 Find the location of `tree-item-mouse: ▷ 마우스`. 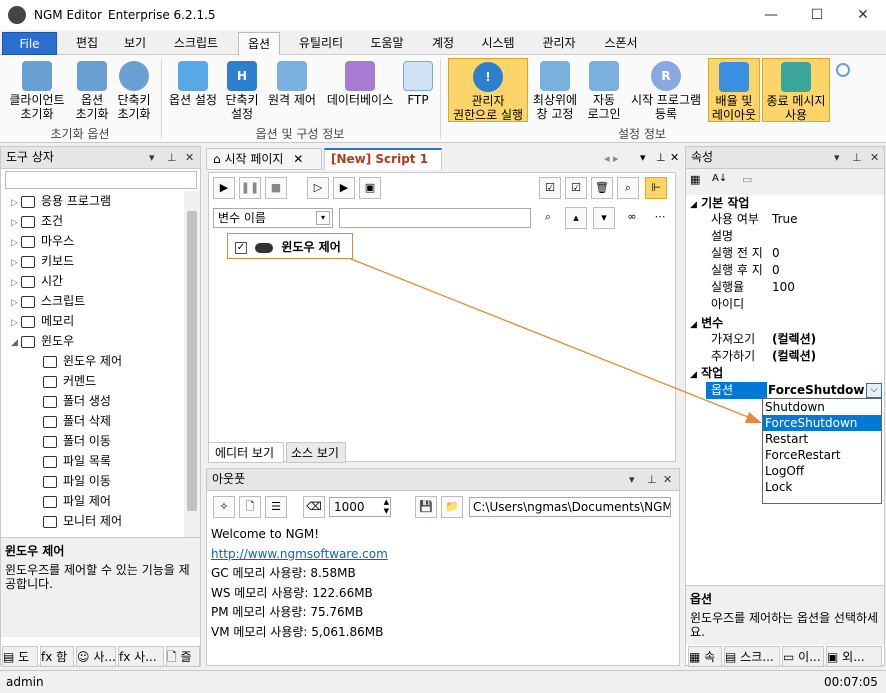

tree-item-mouse: ▷ 마우스 is located at coordinates (42, 241).